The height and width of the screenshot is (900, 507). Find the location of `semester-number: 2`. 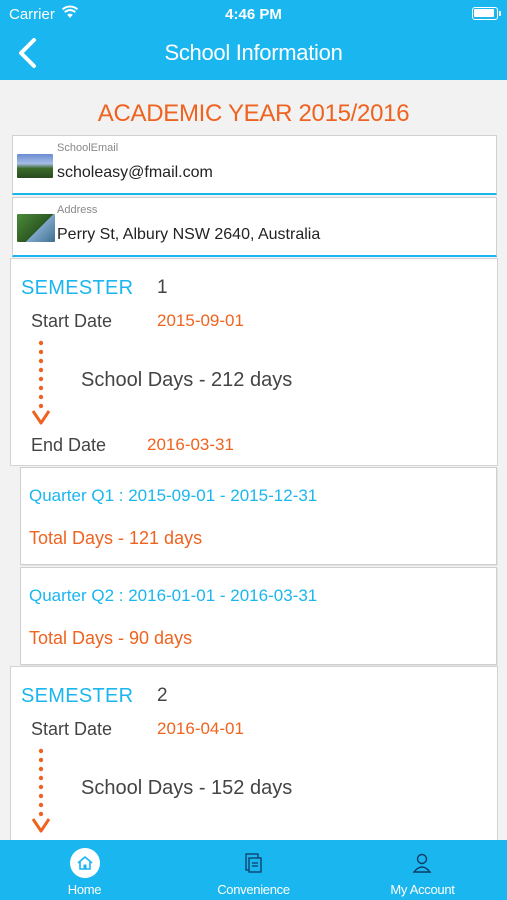

semester-number: 2 is located at coordinates (162, 695).